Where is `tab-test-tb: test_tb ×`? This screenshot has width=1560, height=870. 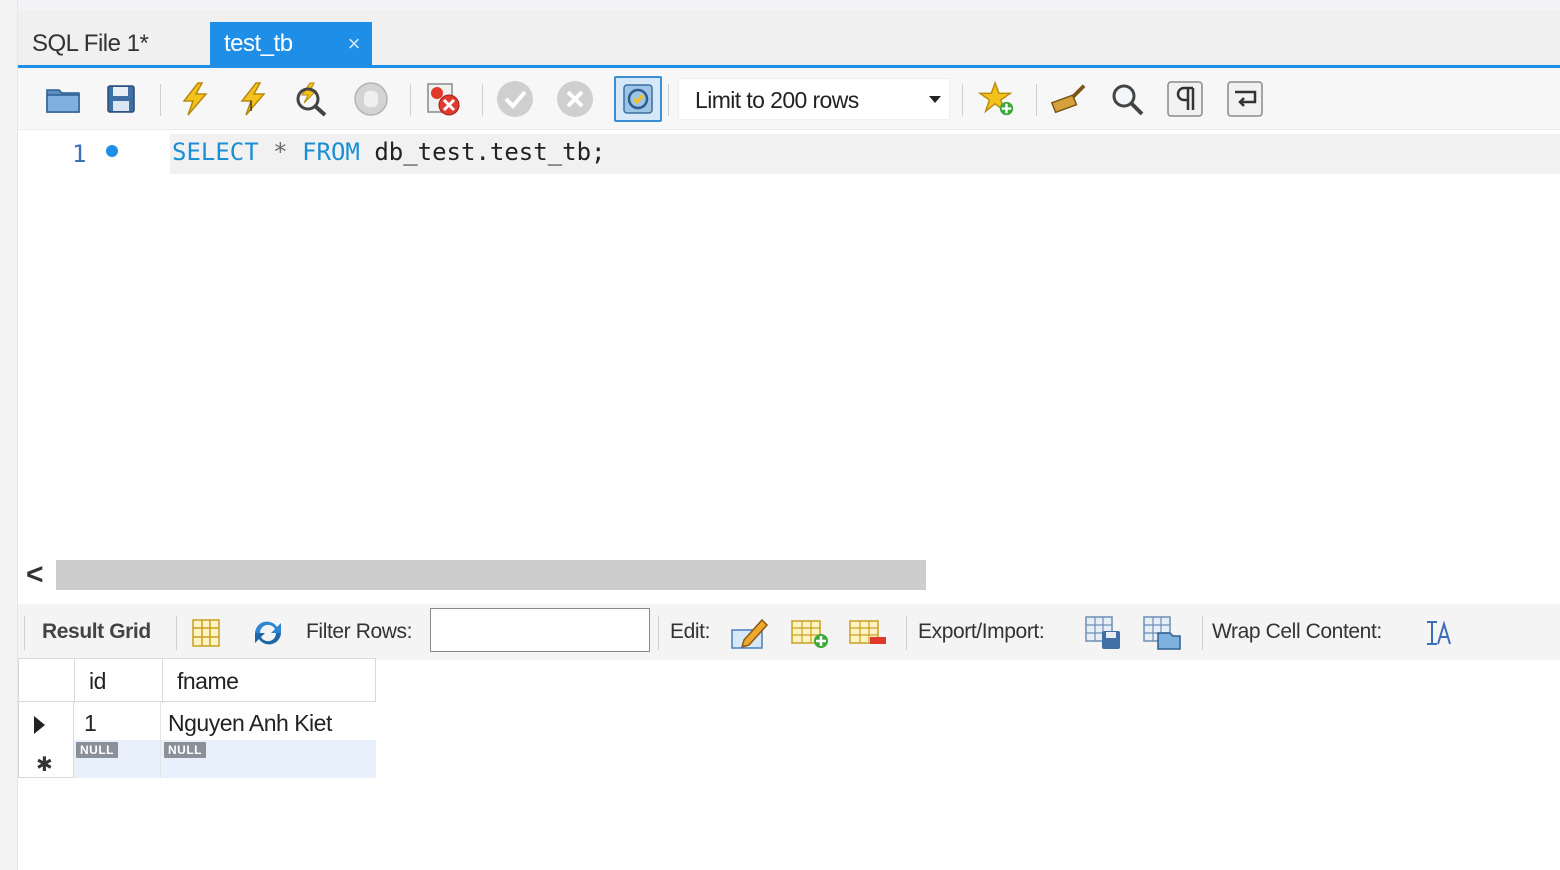
tab-test-tb: test_tb × is located at coordinates (291, 44).